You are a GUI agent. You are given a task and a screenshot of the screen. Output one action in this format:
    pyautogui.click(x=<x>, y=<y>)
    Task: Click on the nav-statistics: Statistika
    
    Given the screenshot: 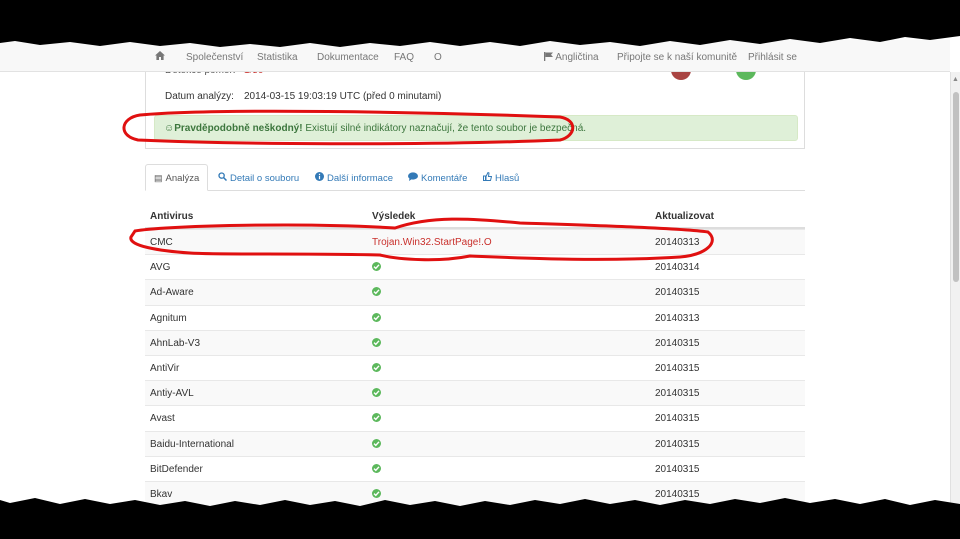 What is the action you would take?
    pyautogui.click(x=277, y=57)
    